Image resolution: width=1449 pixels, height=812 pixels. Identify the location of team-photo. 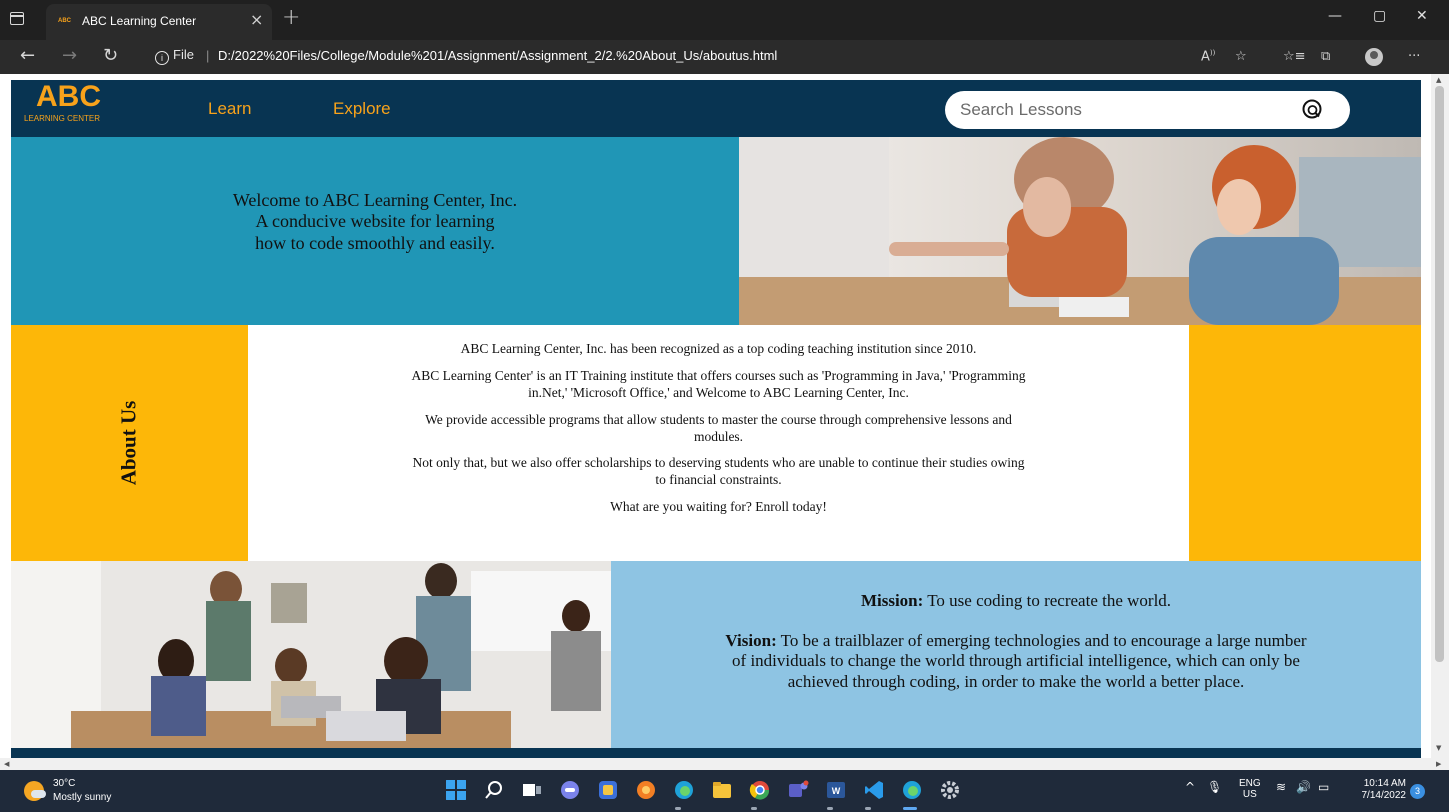
(311, 654).